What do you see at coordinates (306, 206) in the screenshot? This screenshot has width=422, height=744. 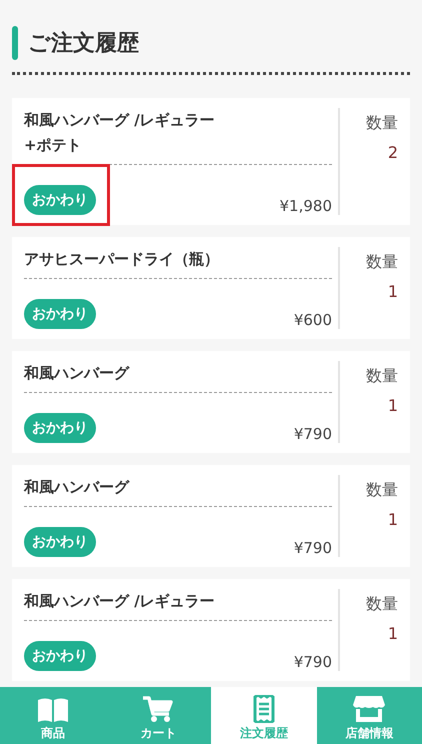 I see `item-price: ¥1,980` at bounding box center [306, 206].